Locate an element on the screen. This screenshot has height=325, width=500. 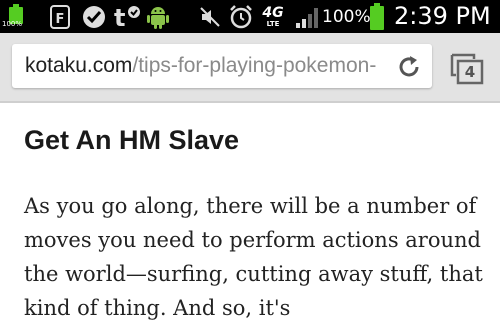
battery-widget-label: 100% is located at coordinates (12, 24).